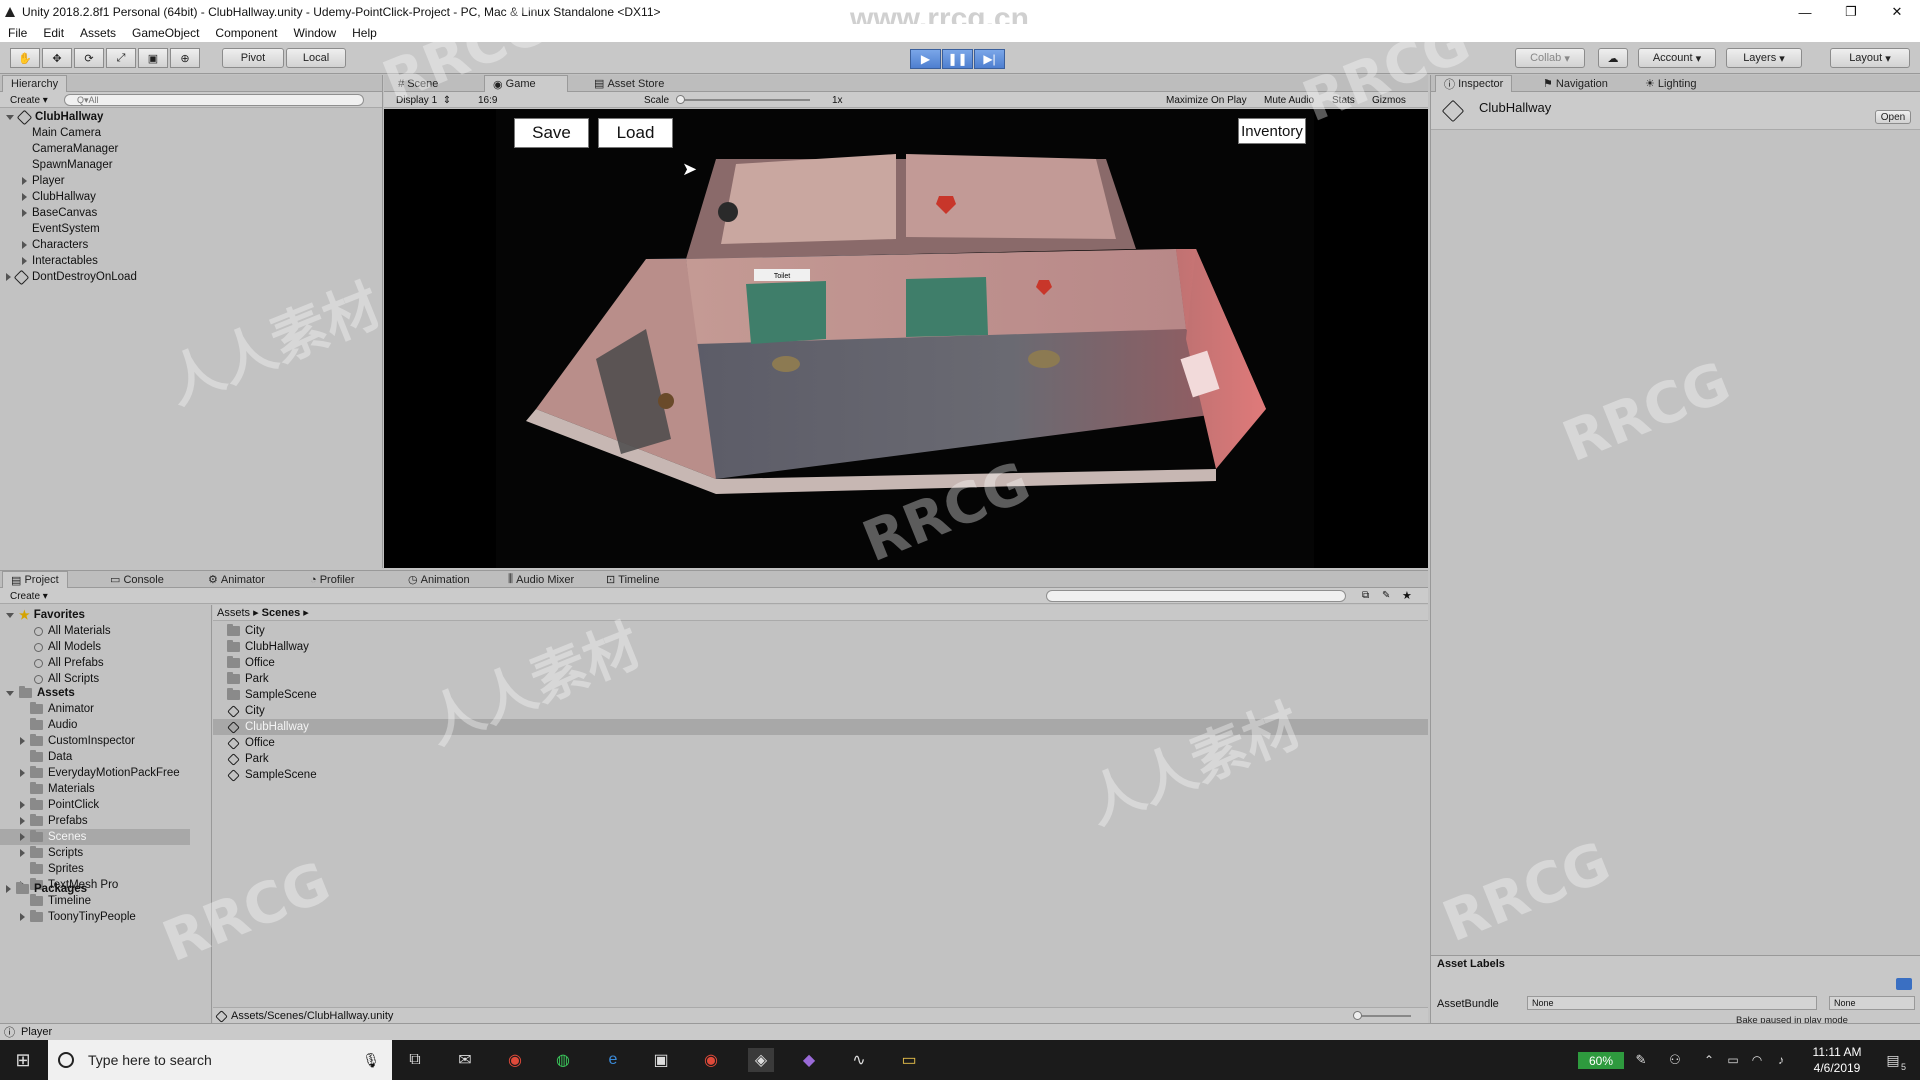  Describe the element at coordinates (35, 579) in the screenshot. I see `tab-project: ▤ Project` at that location.